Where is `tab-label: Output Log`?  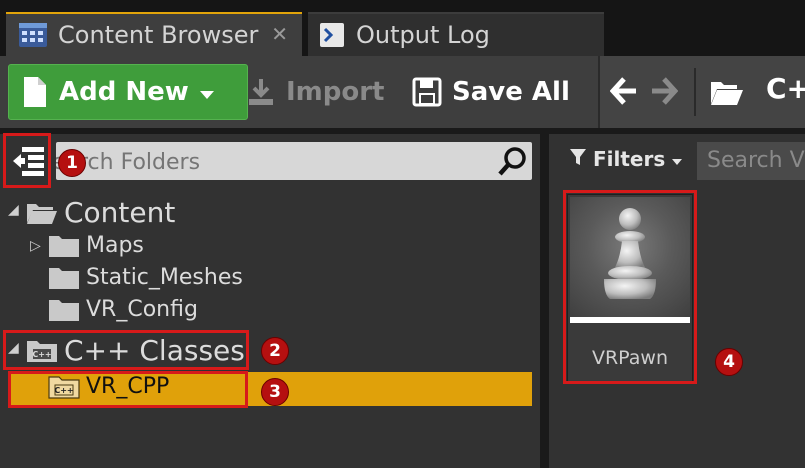 tab-label: Output Log is located at coordinates (423, 35).